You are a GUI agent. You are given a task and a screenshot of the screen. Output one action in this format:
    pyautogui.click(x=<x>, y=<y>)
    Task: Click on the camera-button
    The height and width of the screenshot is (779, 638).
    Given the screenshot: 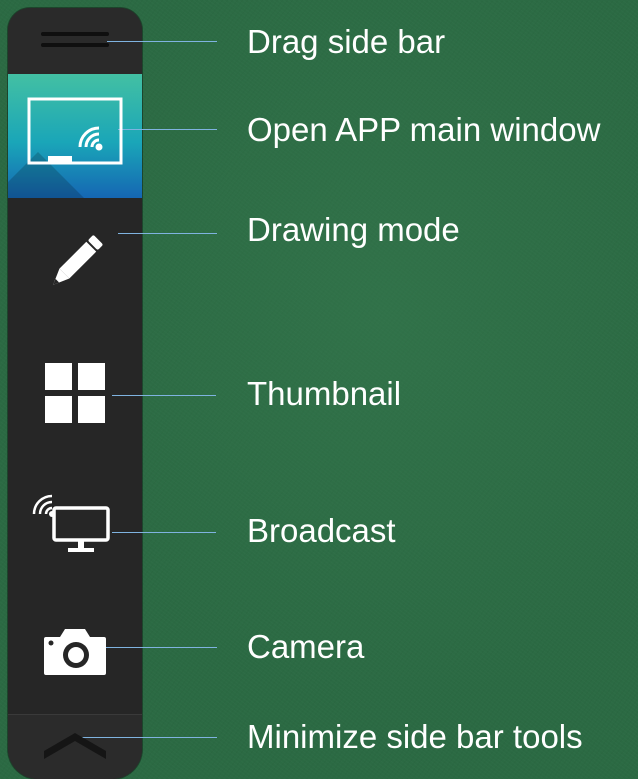 What is the action you would take?
    pyautogui.click(x=75, y=651)
    